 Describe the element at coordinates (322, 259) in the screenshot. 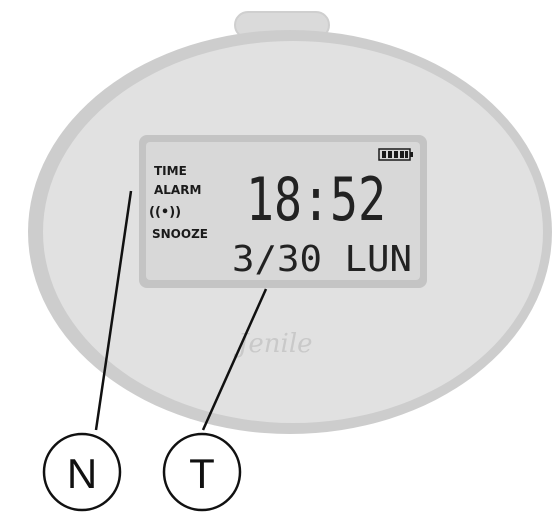

I see `clock-date: 3/30 LUN` at that location.